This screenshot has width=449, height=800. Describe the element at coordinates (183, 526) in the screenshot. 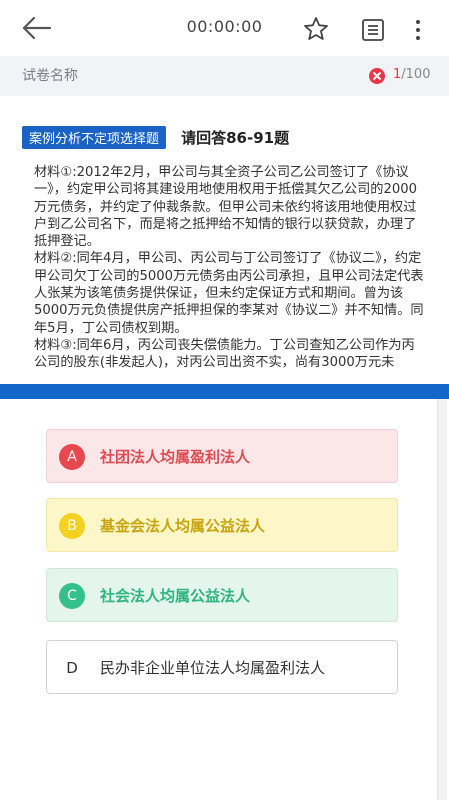

I see `option-b-text: 基金会法人均属公益法人` at that location.